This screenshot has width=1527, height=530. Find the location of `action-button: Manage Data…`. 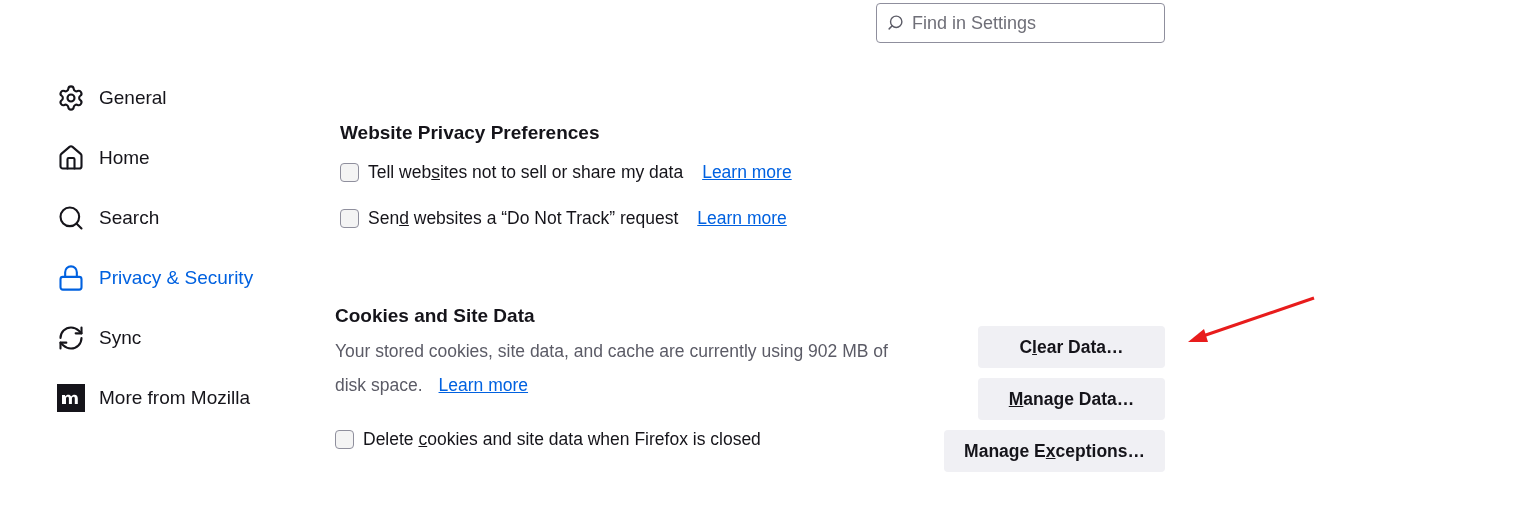

action-button: Manage Data… is located at coordinates (1071, 399).